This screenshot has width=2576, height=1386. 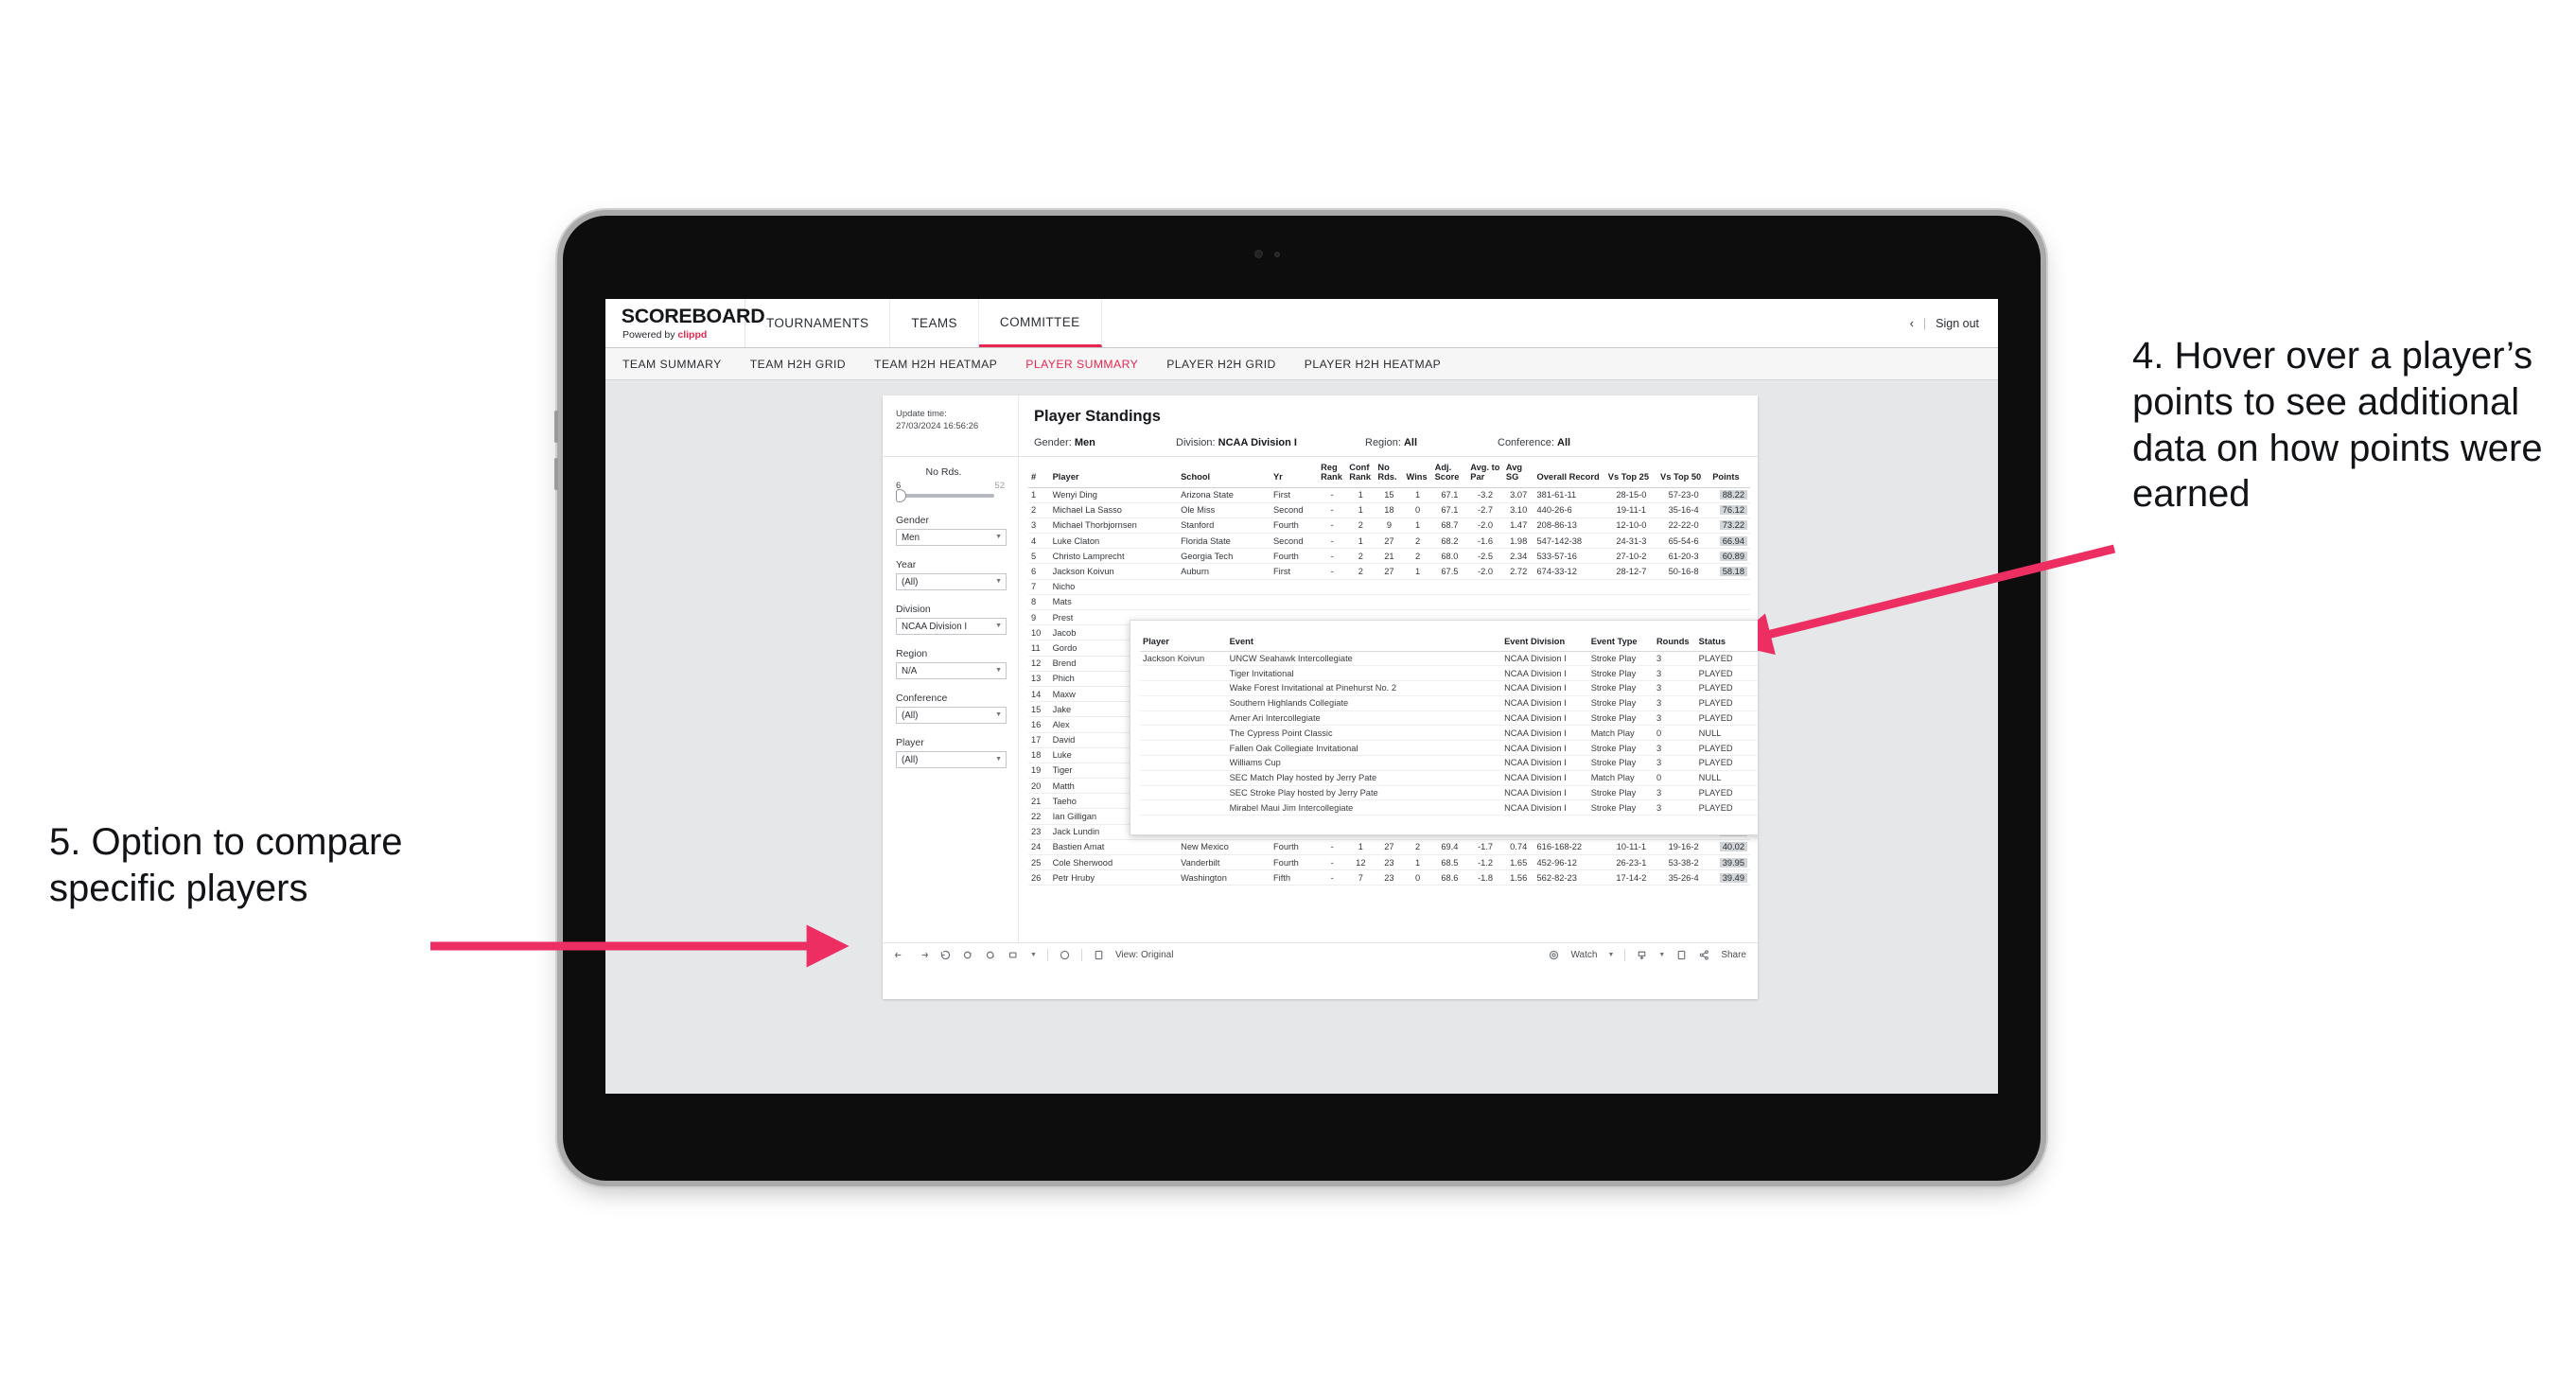 What do you see at coordinates (1620, 639) in the screenshot?
I see `tip-col-event-type: Event Type` at bounding box center [1620, 639].